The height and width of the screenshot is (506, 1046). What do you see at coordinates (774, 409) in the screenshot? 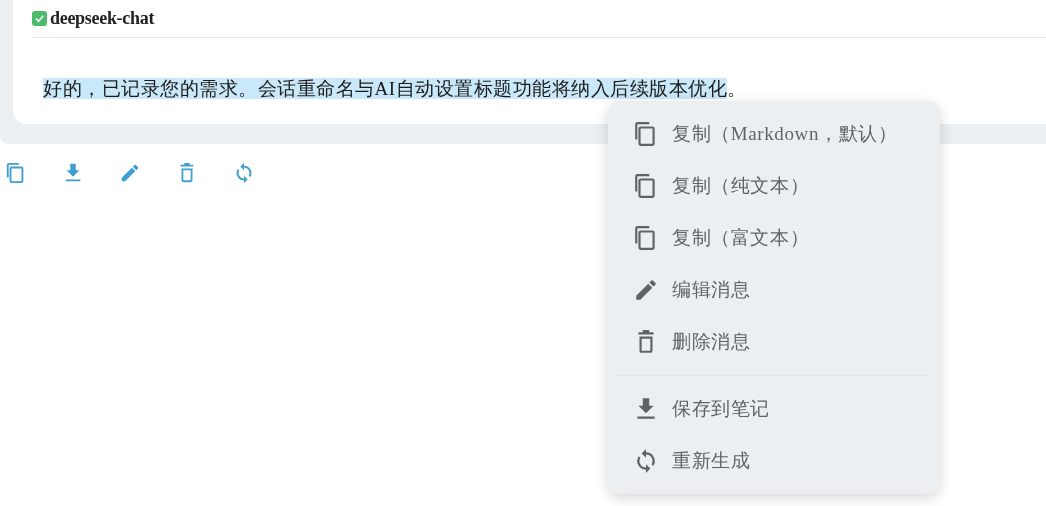
I see `menu-item: 保存到笔记` at bounding box center [774, 409].